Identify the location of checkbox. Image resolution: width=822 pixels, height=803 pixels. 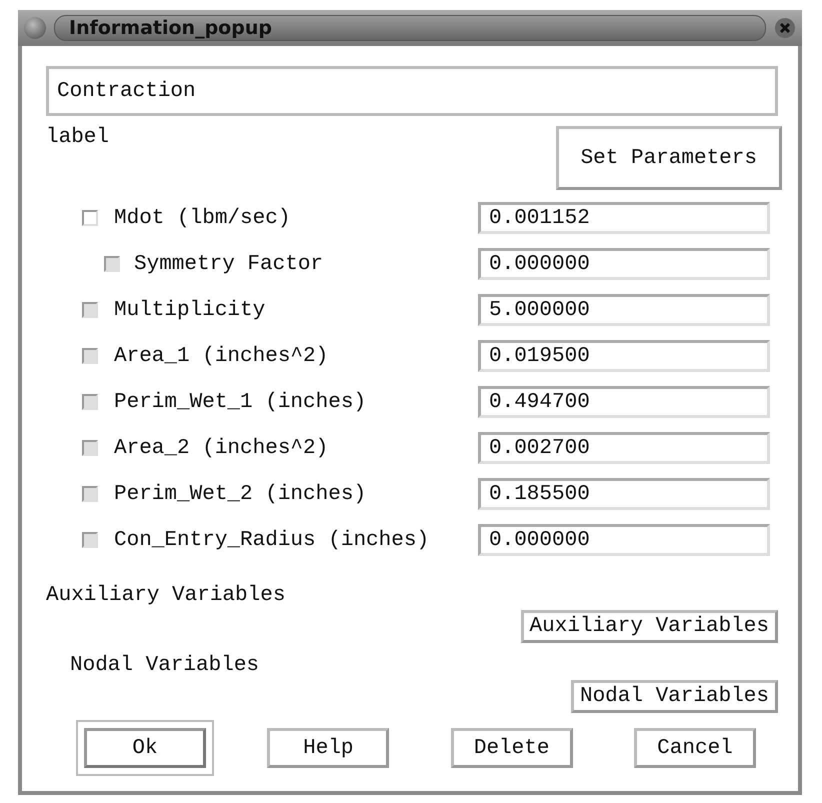
(90, 218).